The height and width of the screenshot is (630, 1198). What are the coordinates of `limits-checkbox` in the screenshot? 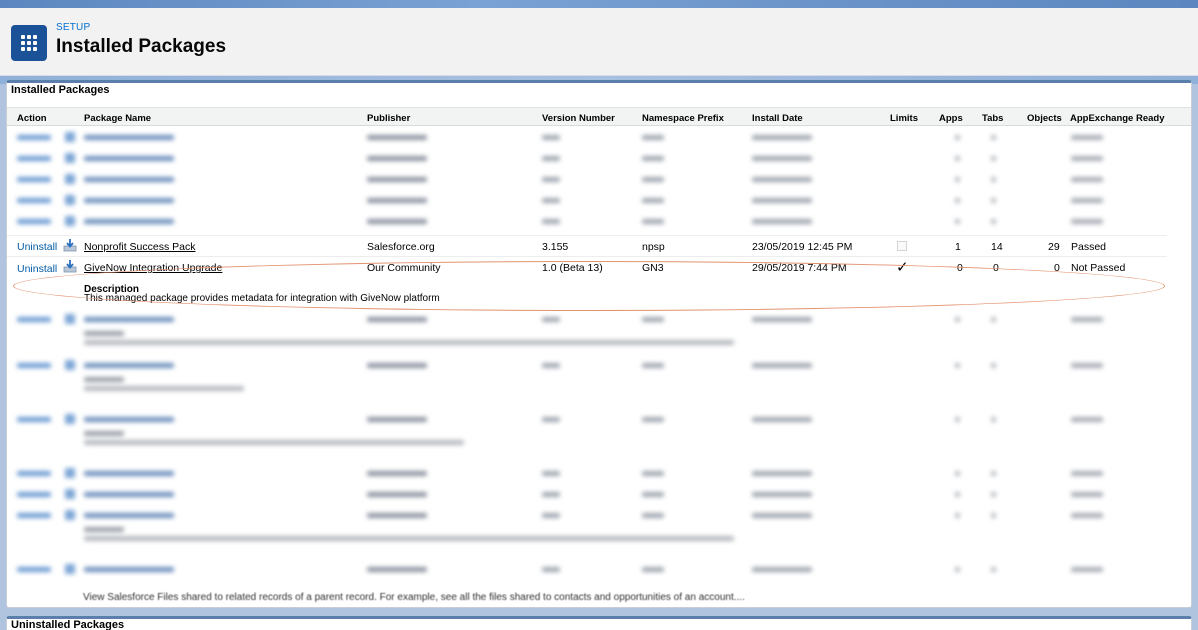 It's located at (902, 246).